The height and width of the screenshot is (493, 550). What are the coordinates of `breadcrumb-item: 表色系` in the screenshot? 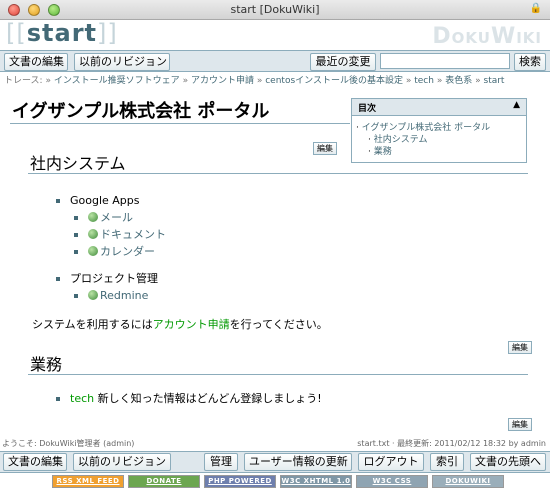 It's located at (458, 81).